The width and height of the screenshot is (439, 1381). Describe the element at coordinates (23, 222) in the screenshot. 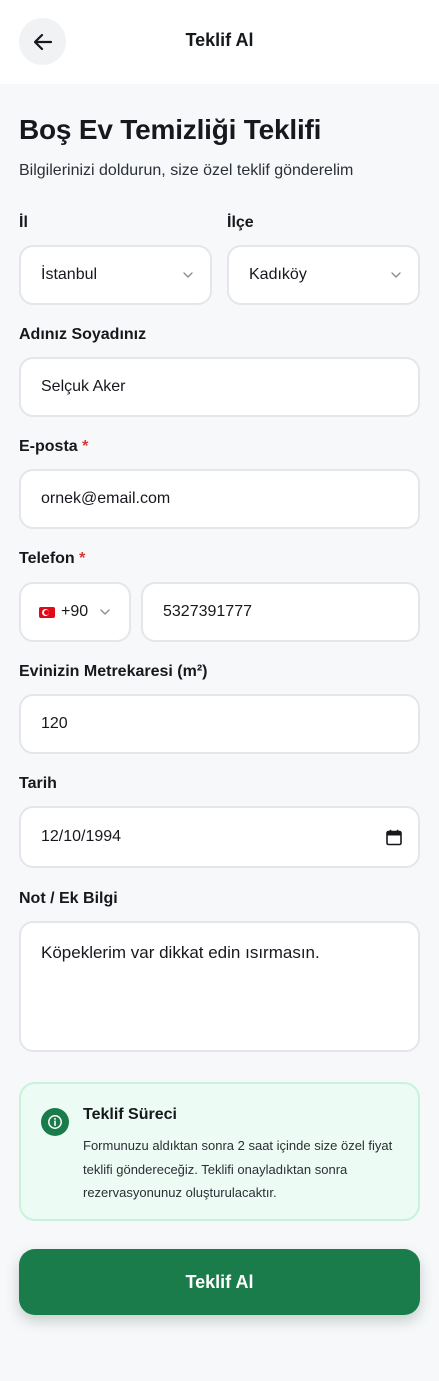

I see `il-label: İl` at that location.